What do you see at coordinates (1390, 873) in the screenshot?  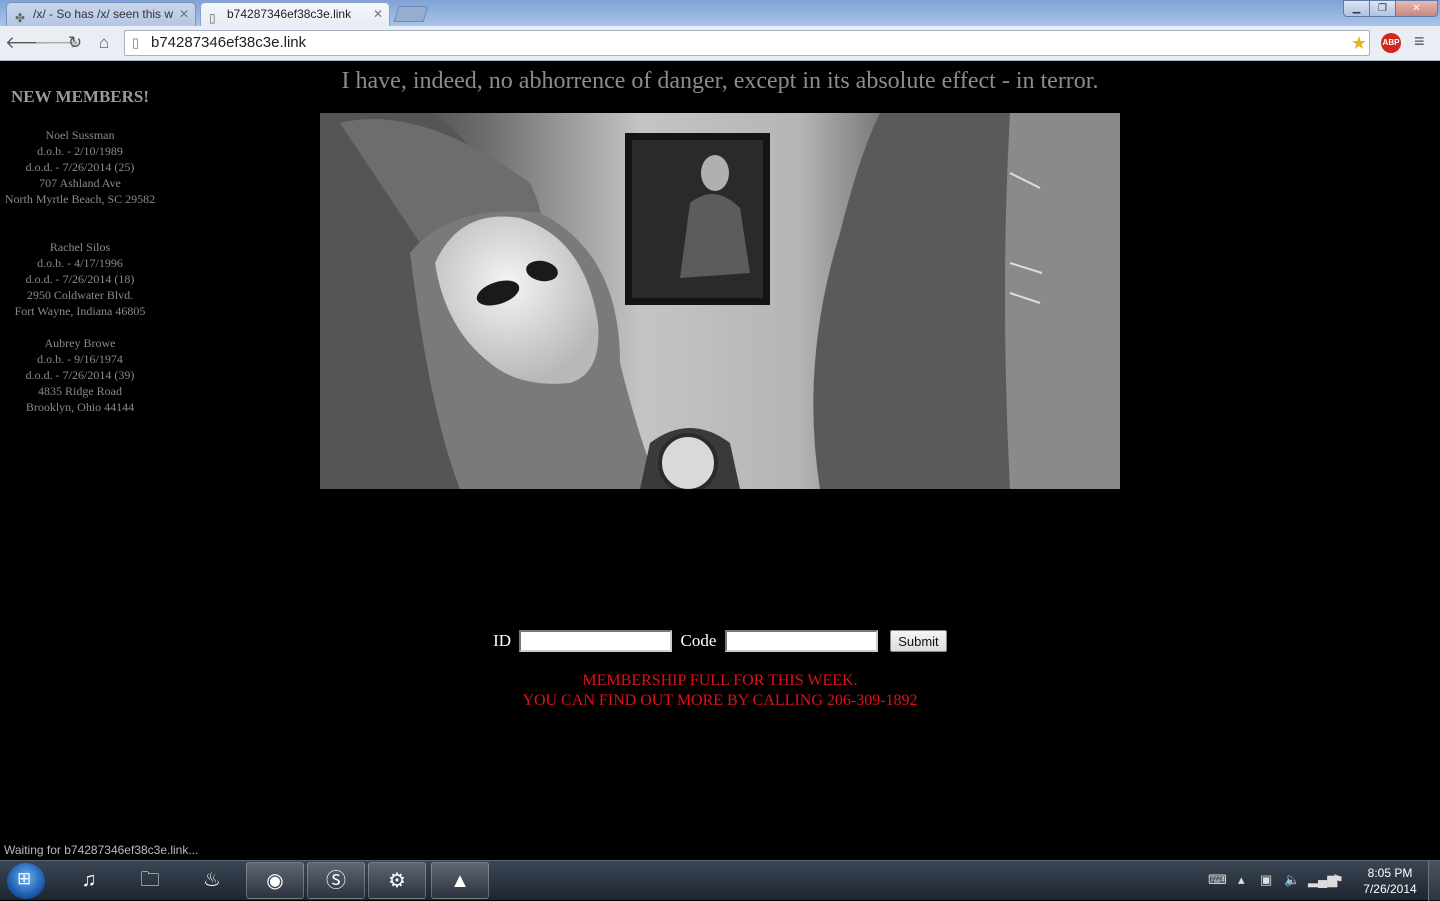 I see `clock-time: 8:05 PM` at bounding box center [1390, 873].